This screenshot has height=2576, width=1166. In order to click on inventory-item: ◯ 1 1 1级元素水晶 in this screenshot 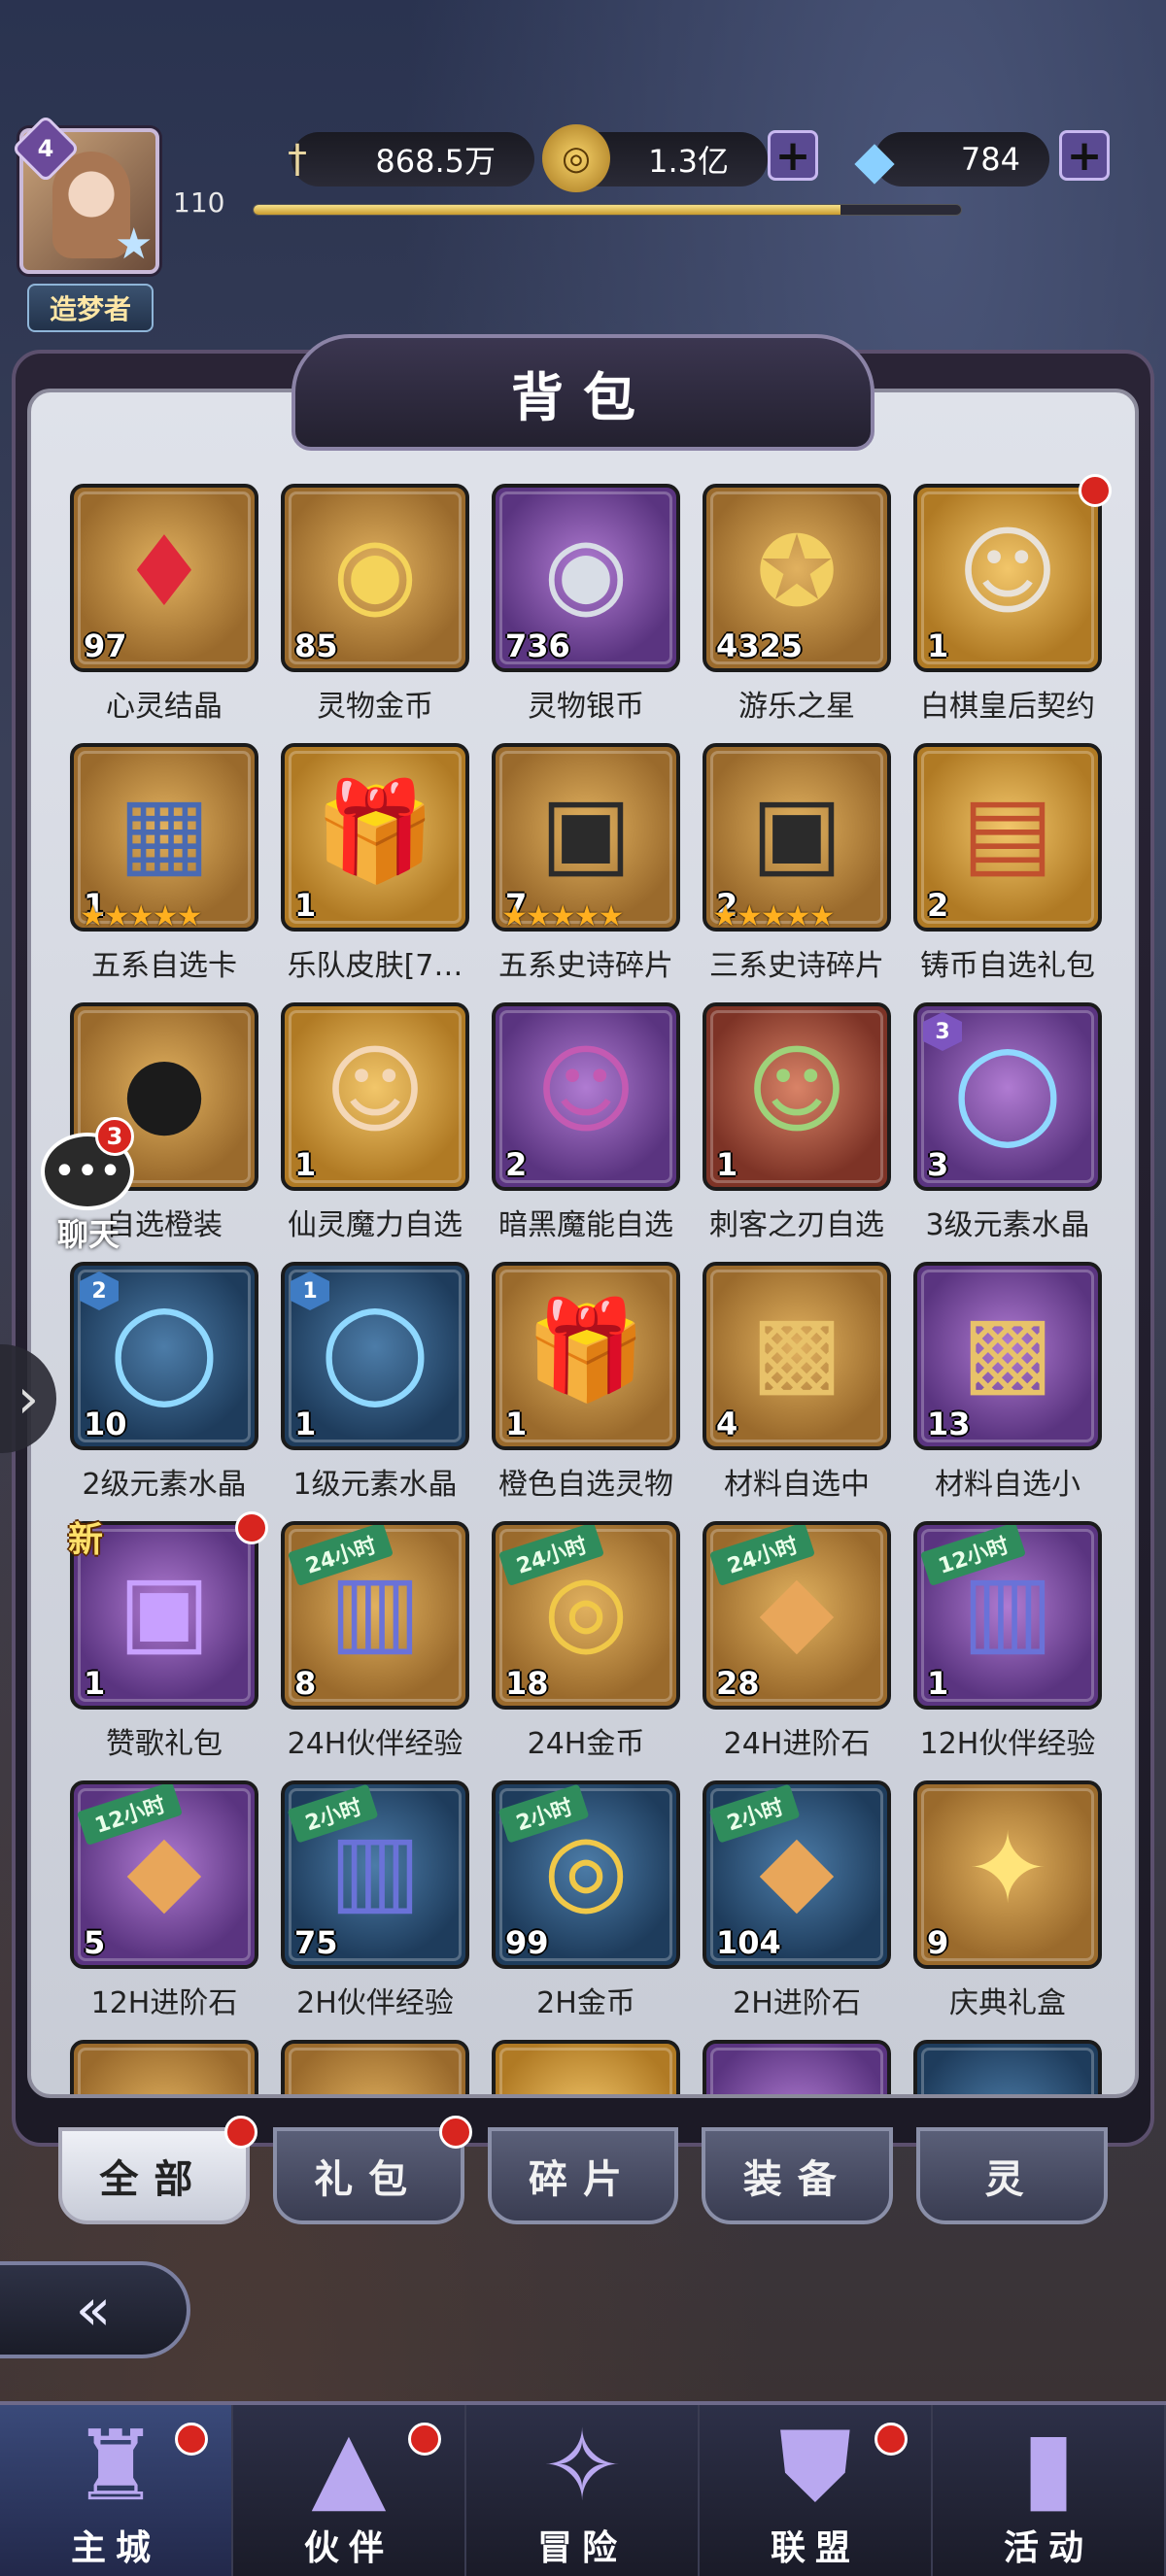, I will do `click(375, 1382)`.